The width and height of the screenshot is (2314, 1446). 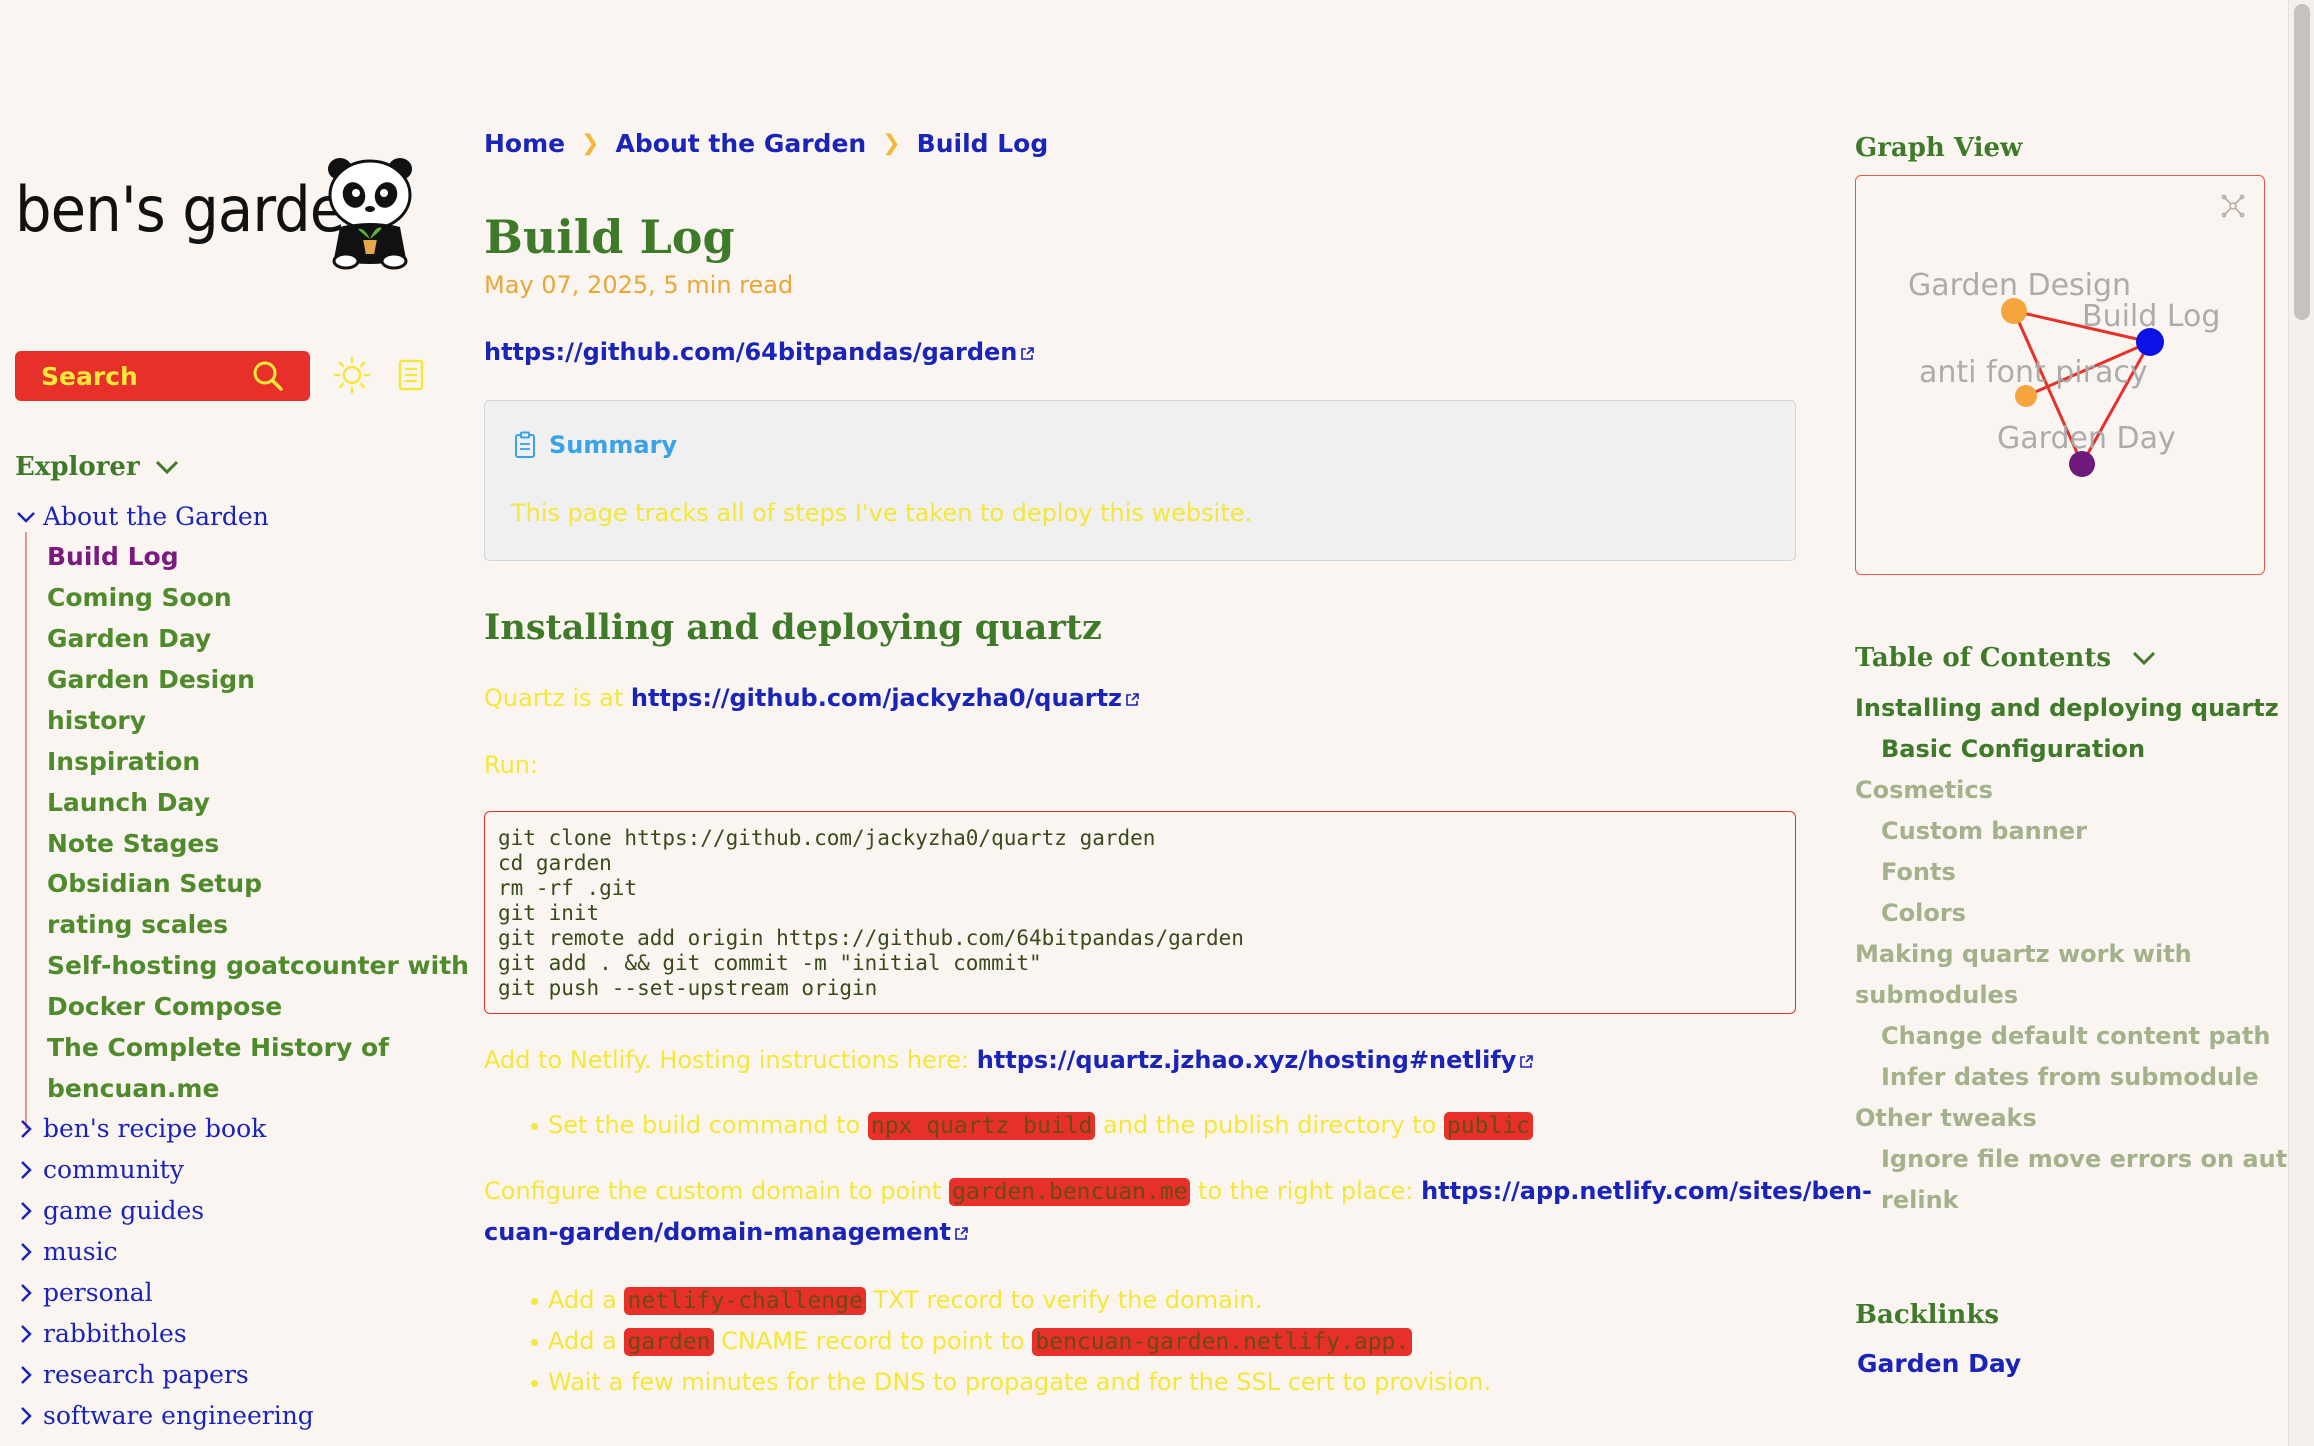 I want to click on folder-game-guides: game guides, so click(x=109, y=1210).